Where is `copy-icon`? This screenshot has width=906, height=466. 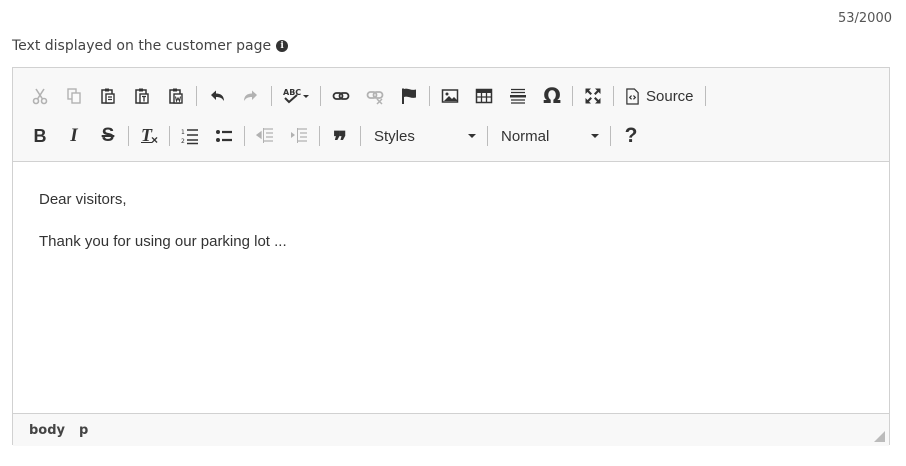 copy-icon is located at coordinates (74, 96).